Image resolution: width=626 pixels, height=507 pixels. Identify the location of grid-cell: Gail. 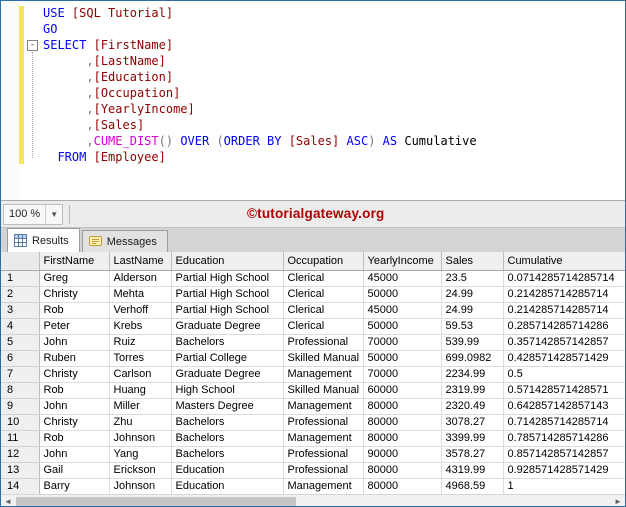
(74, 470).